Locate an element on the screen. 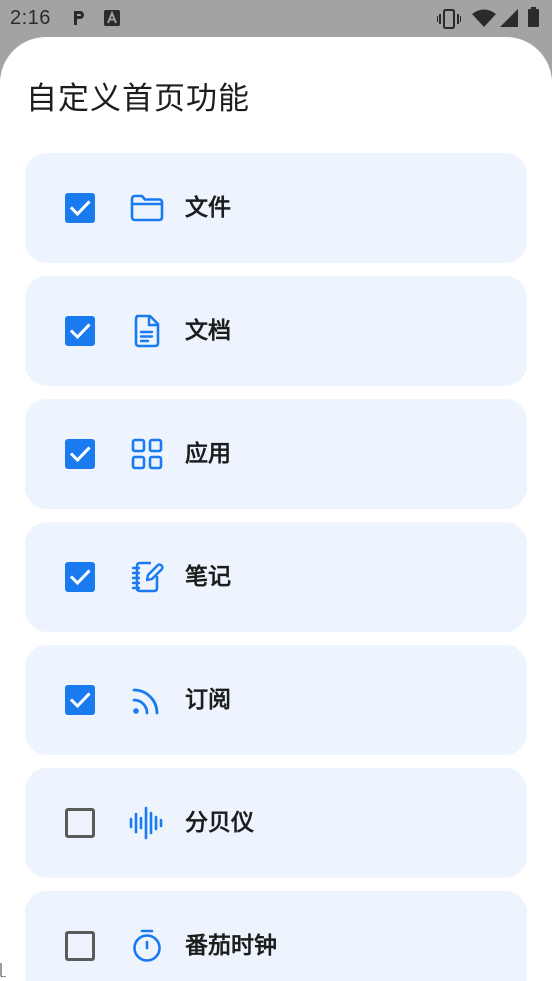  feature-item-subscriptions: 订阅 is located at coordinates (276, 700).